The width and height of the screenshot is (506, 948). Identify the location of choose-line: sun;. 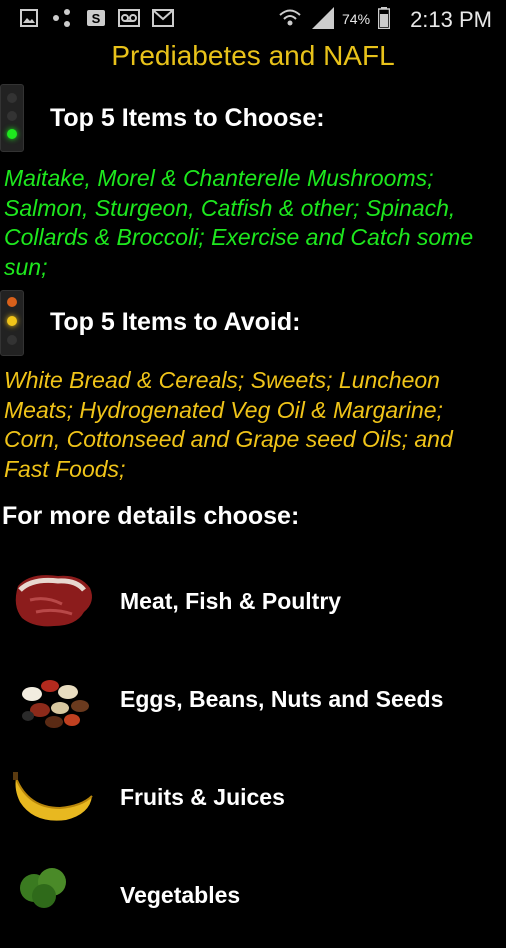
(26, 266).